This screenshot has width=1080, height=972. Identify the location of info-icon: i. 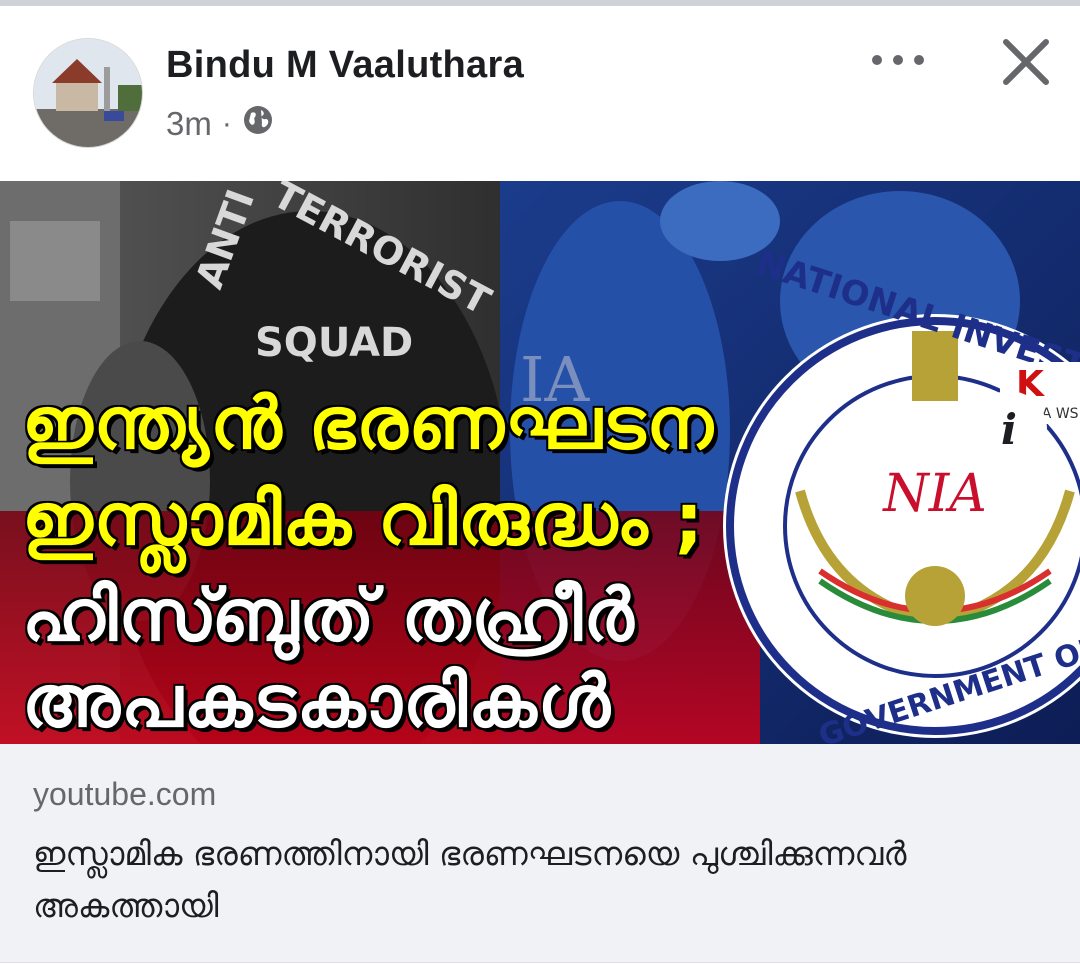
(1009, 429).